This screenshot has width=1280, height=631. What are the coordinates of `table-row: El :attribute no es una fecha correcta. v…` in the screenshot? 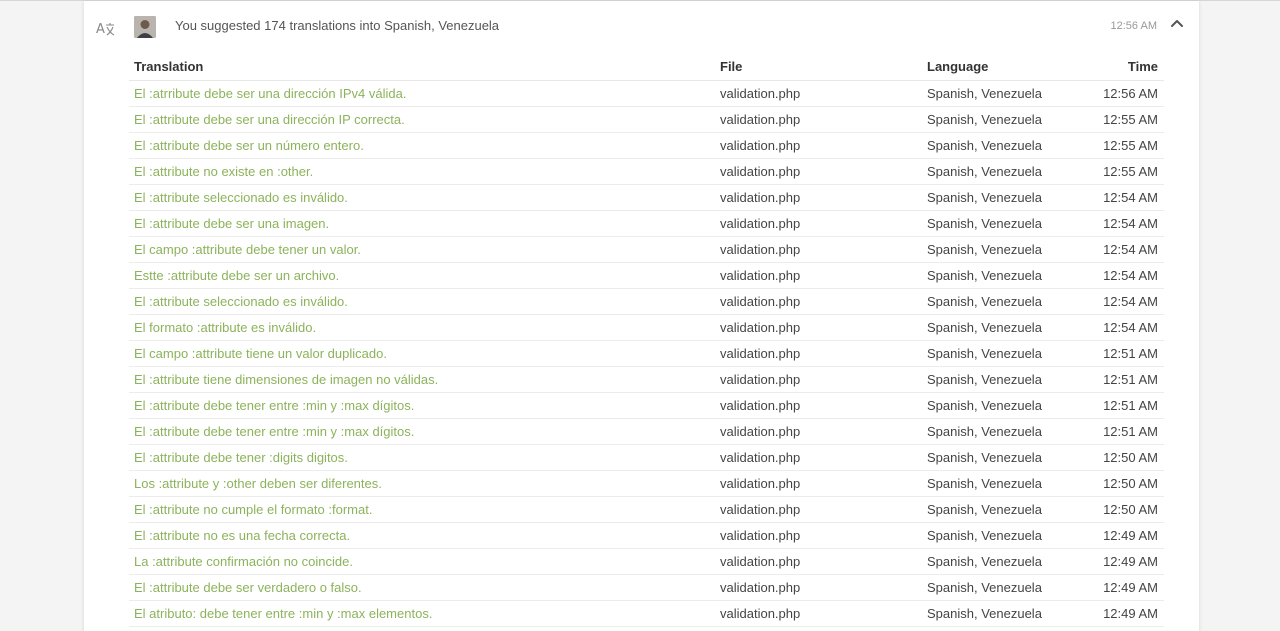 It's located at (646, 536).